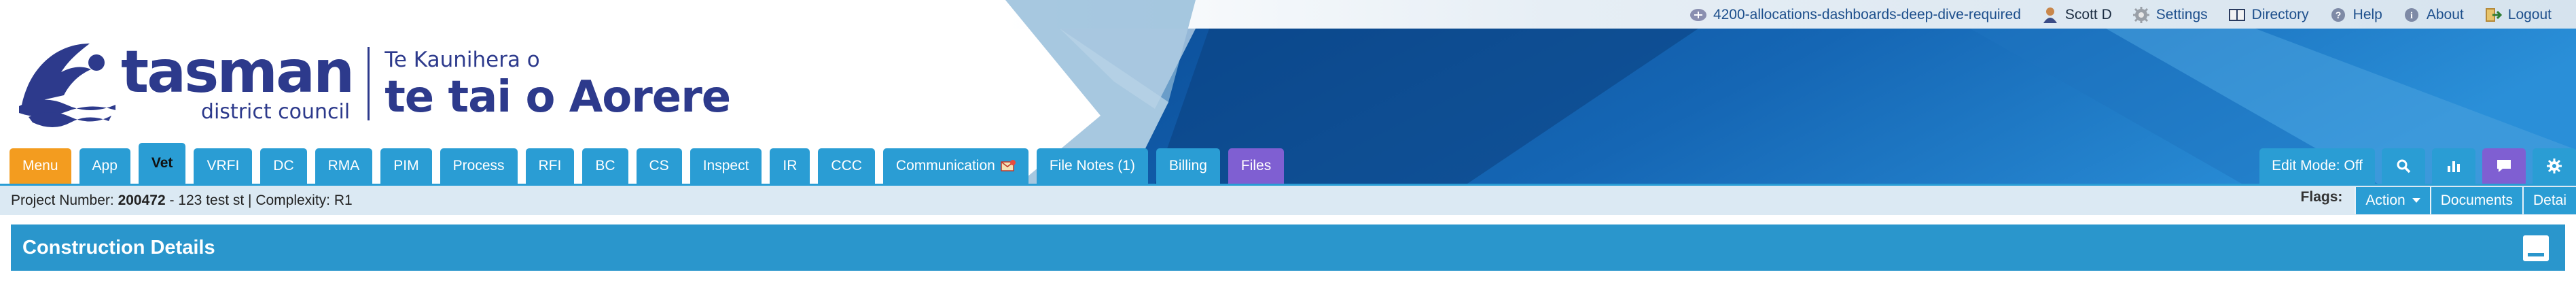  I want to click on about-label: About, so click(2445, 14).